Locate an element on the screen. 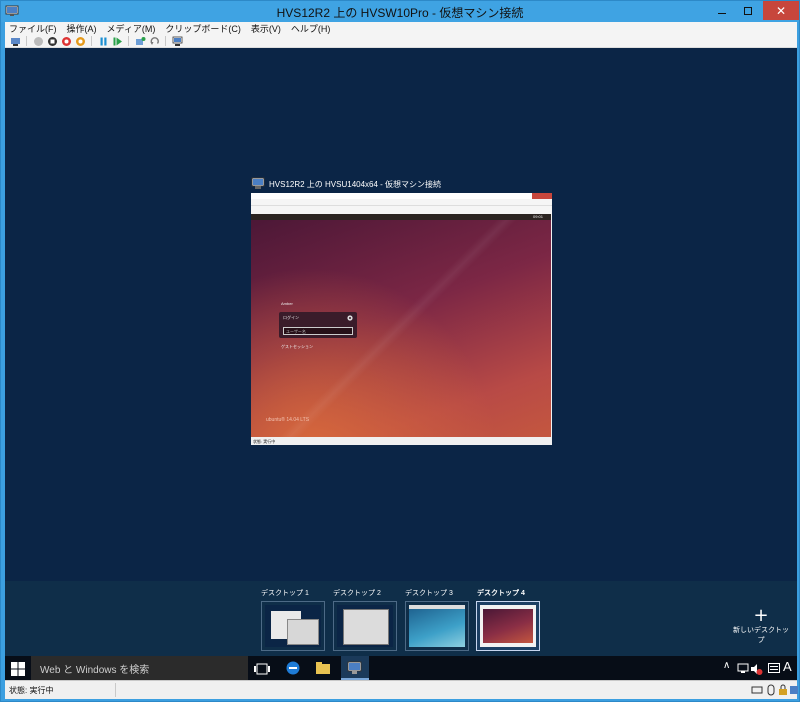 This screenshot has height=702, width=800. pause-button is located at coordinates (103, 41).